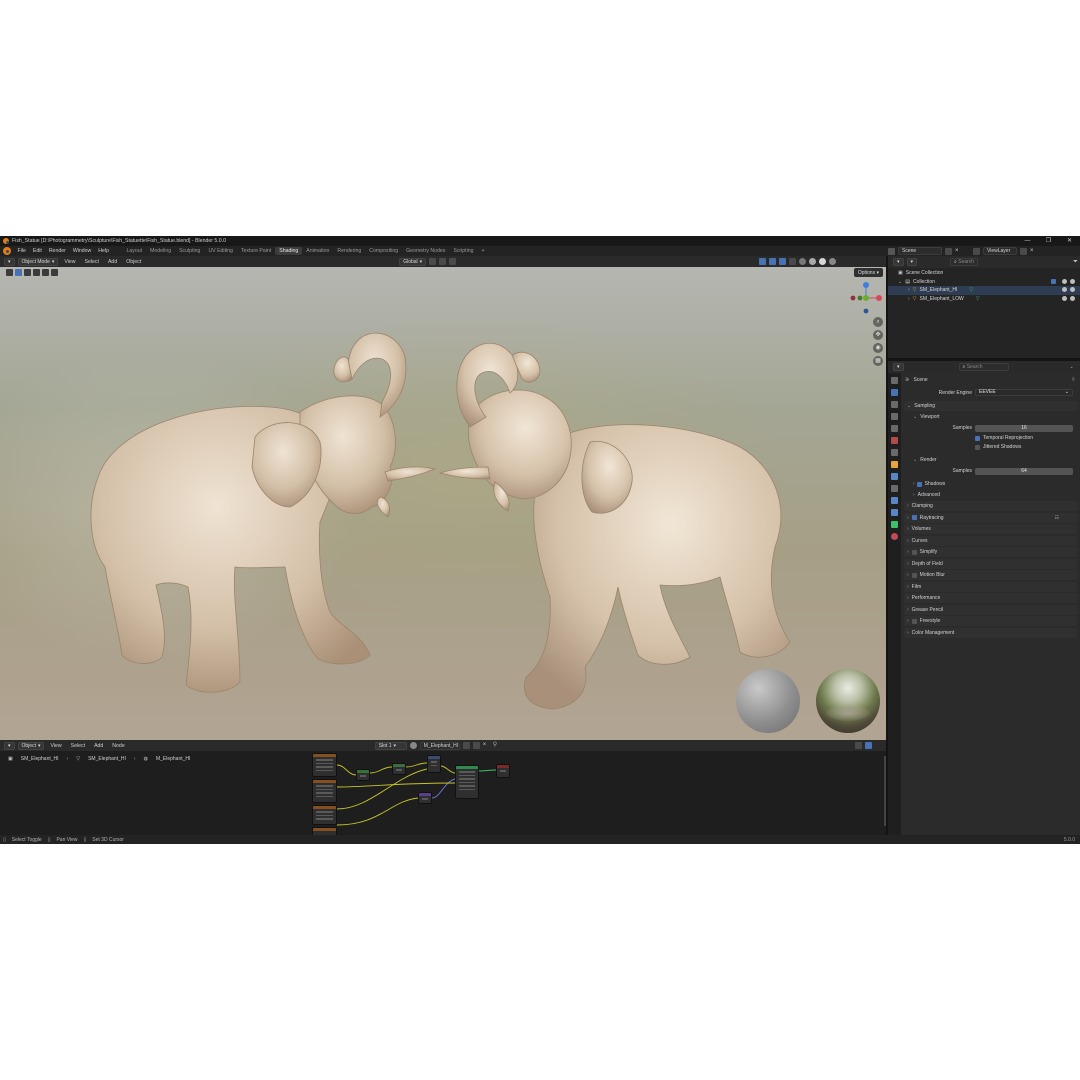 Image resolution: width=1080 pixels, height=1080 pixels. Describe the element at coordinates (220, 251) in the screenshot. I see `tab-uv-editing: UV Editing` at that location.